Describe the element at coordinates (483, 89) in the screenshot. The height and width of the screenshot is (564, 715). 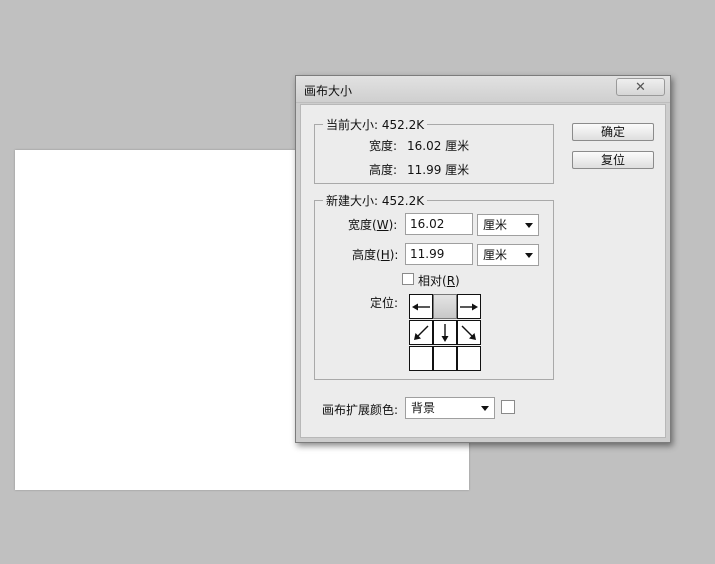
I see `dialog-titlebar: 画布大小 ✕` at that location.